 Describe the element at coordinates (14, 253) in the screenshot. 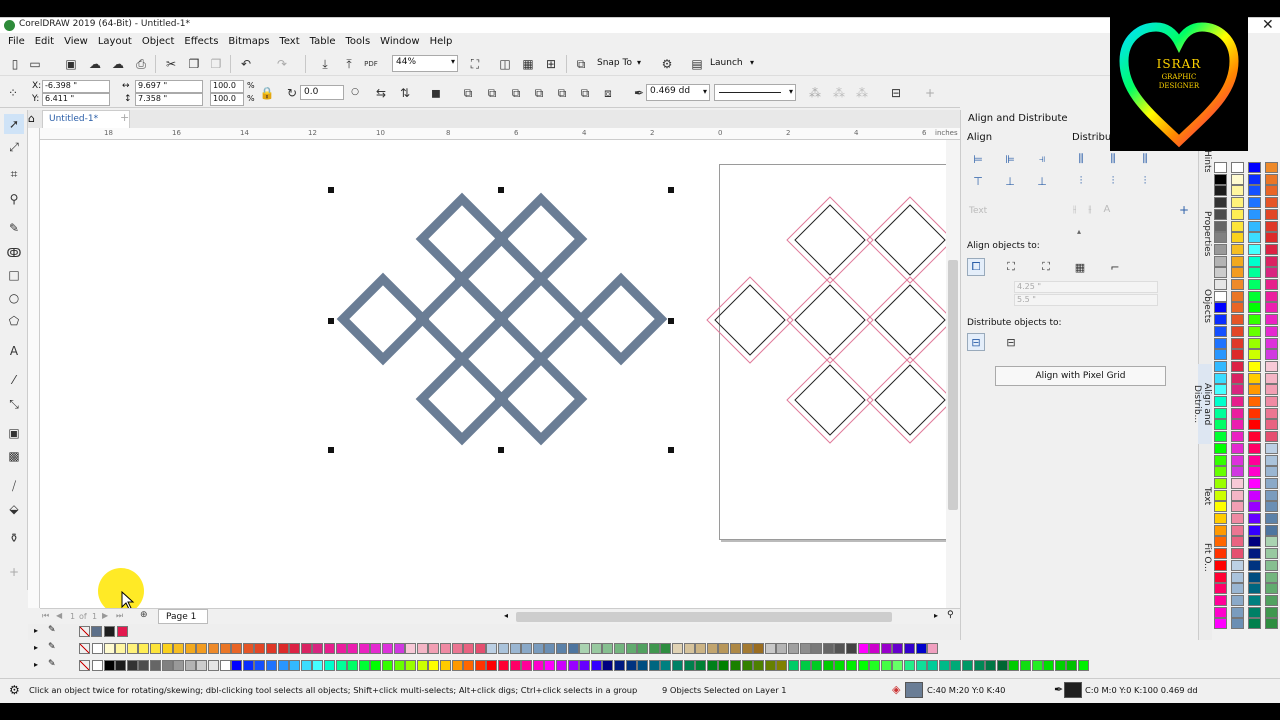

I see `artistic-media-icon: ↂ` at that location.